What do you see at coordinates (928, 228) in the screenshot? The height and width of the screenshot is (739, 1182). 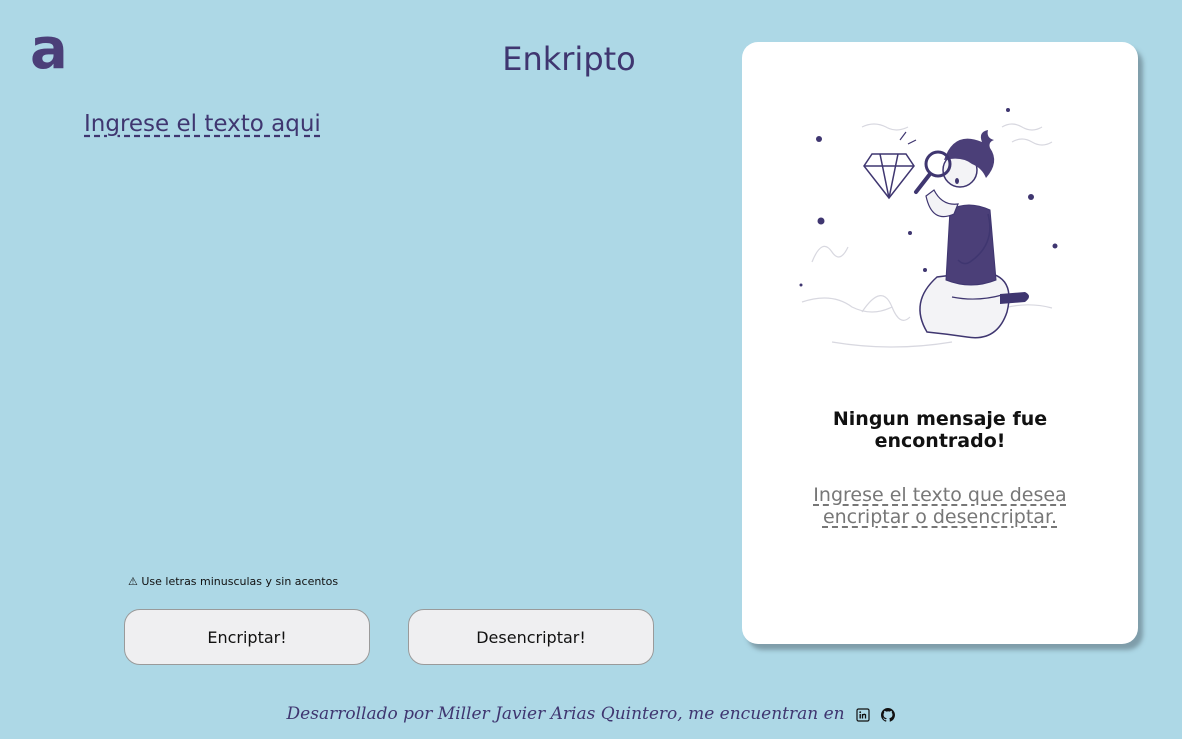 I see `search-illustration` at bounding box center [928, 228].